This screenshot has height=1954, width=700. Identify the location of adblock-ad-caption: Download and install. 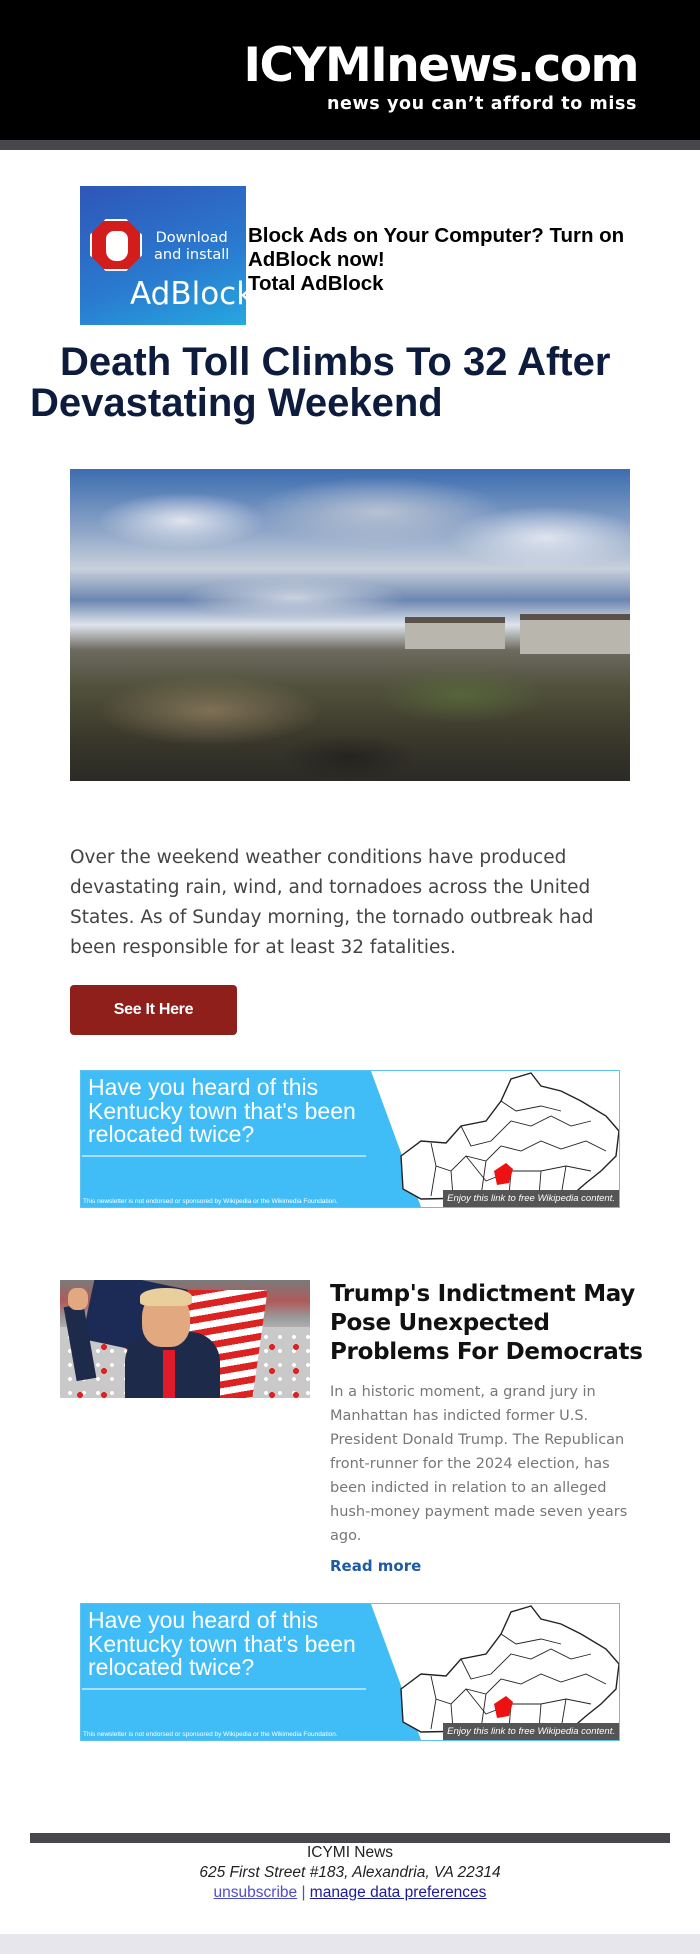
(191, 247).